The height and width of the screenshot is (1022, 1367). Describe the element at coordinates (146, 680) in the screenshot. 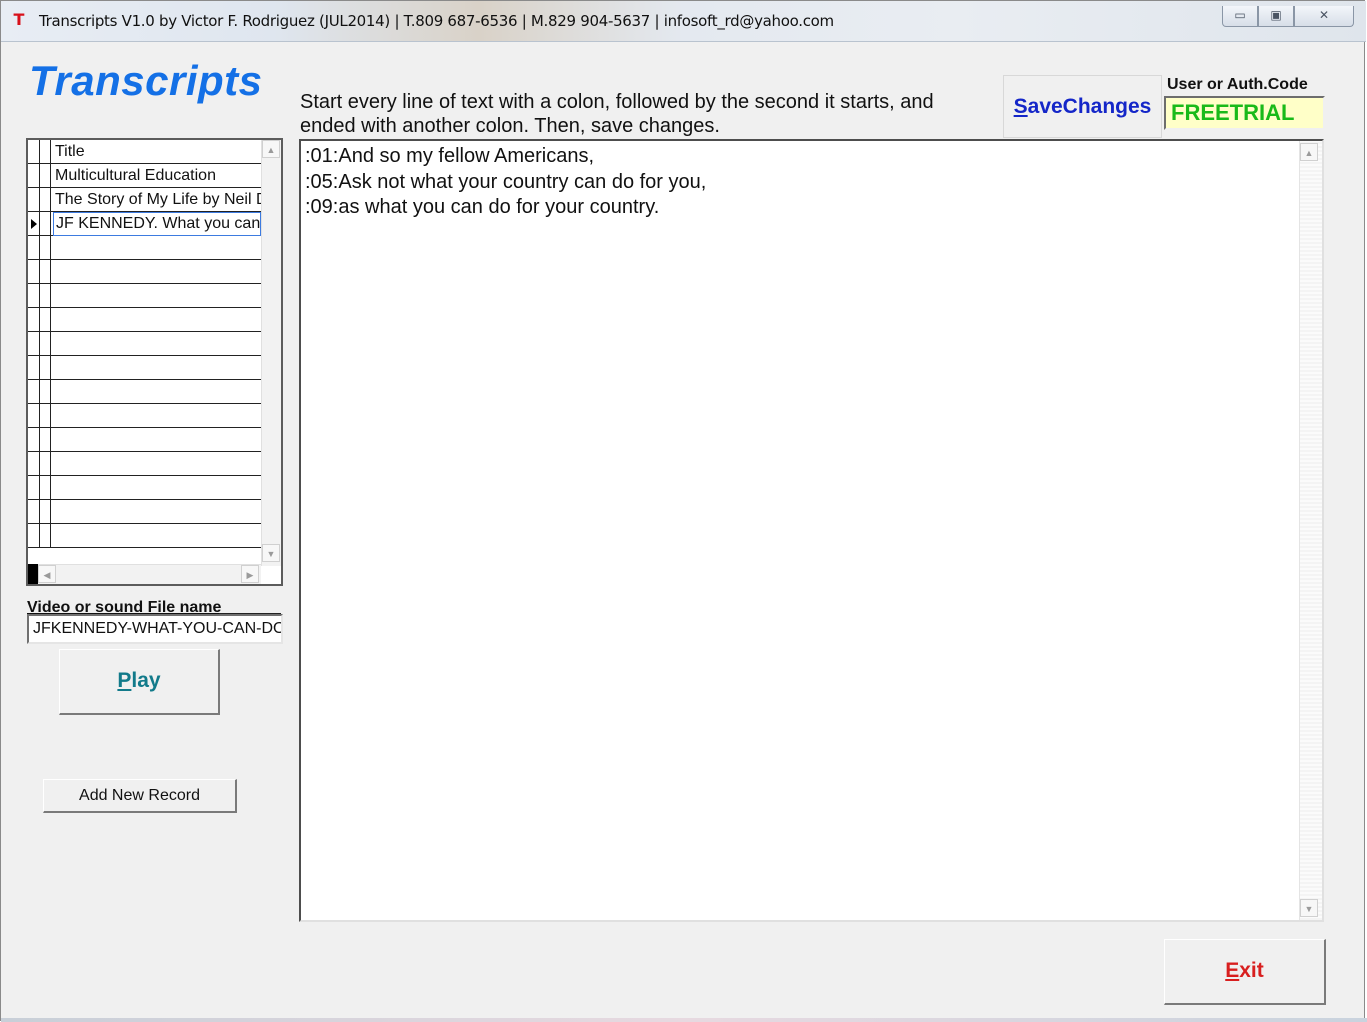

I see `play-button-label: lay` at that location.